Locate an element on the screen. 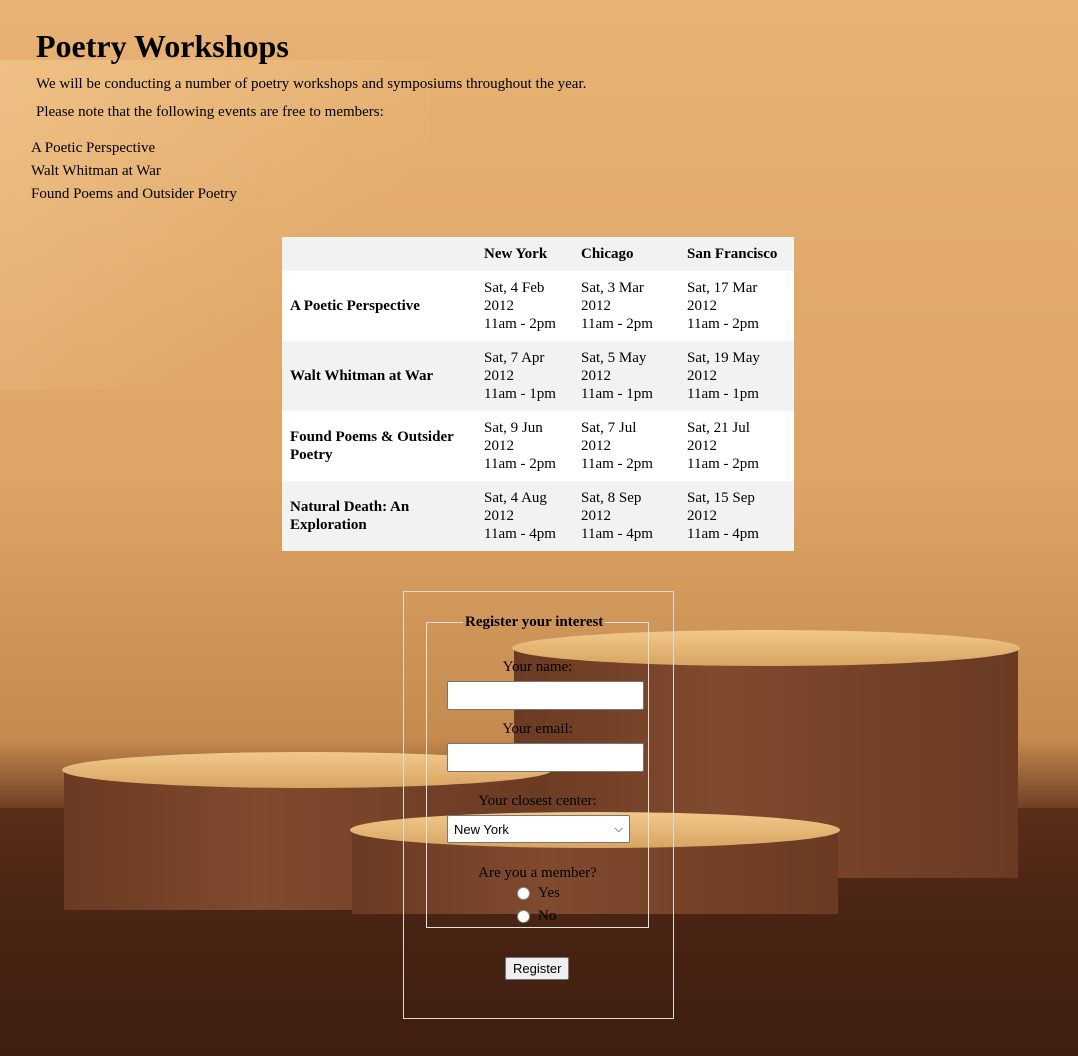 Image resolution: width=1078 pixels, height=1056 pixels. chevron-down-icon: ⌵ is located at coordinates (618, 828).